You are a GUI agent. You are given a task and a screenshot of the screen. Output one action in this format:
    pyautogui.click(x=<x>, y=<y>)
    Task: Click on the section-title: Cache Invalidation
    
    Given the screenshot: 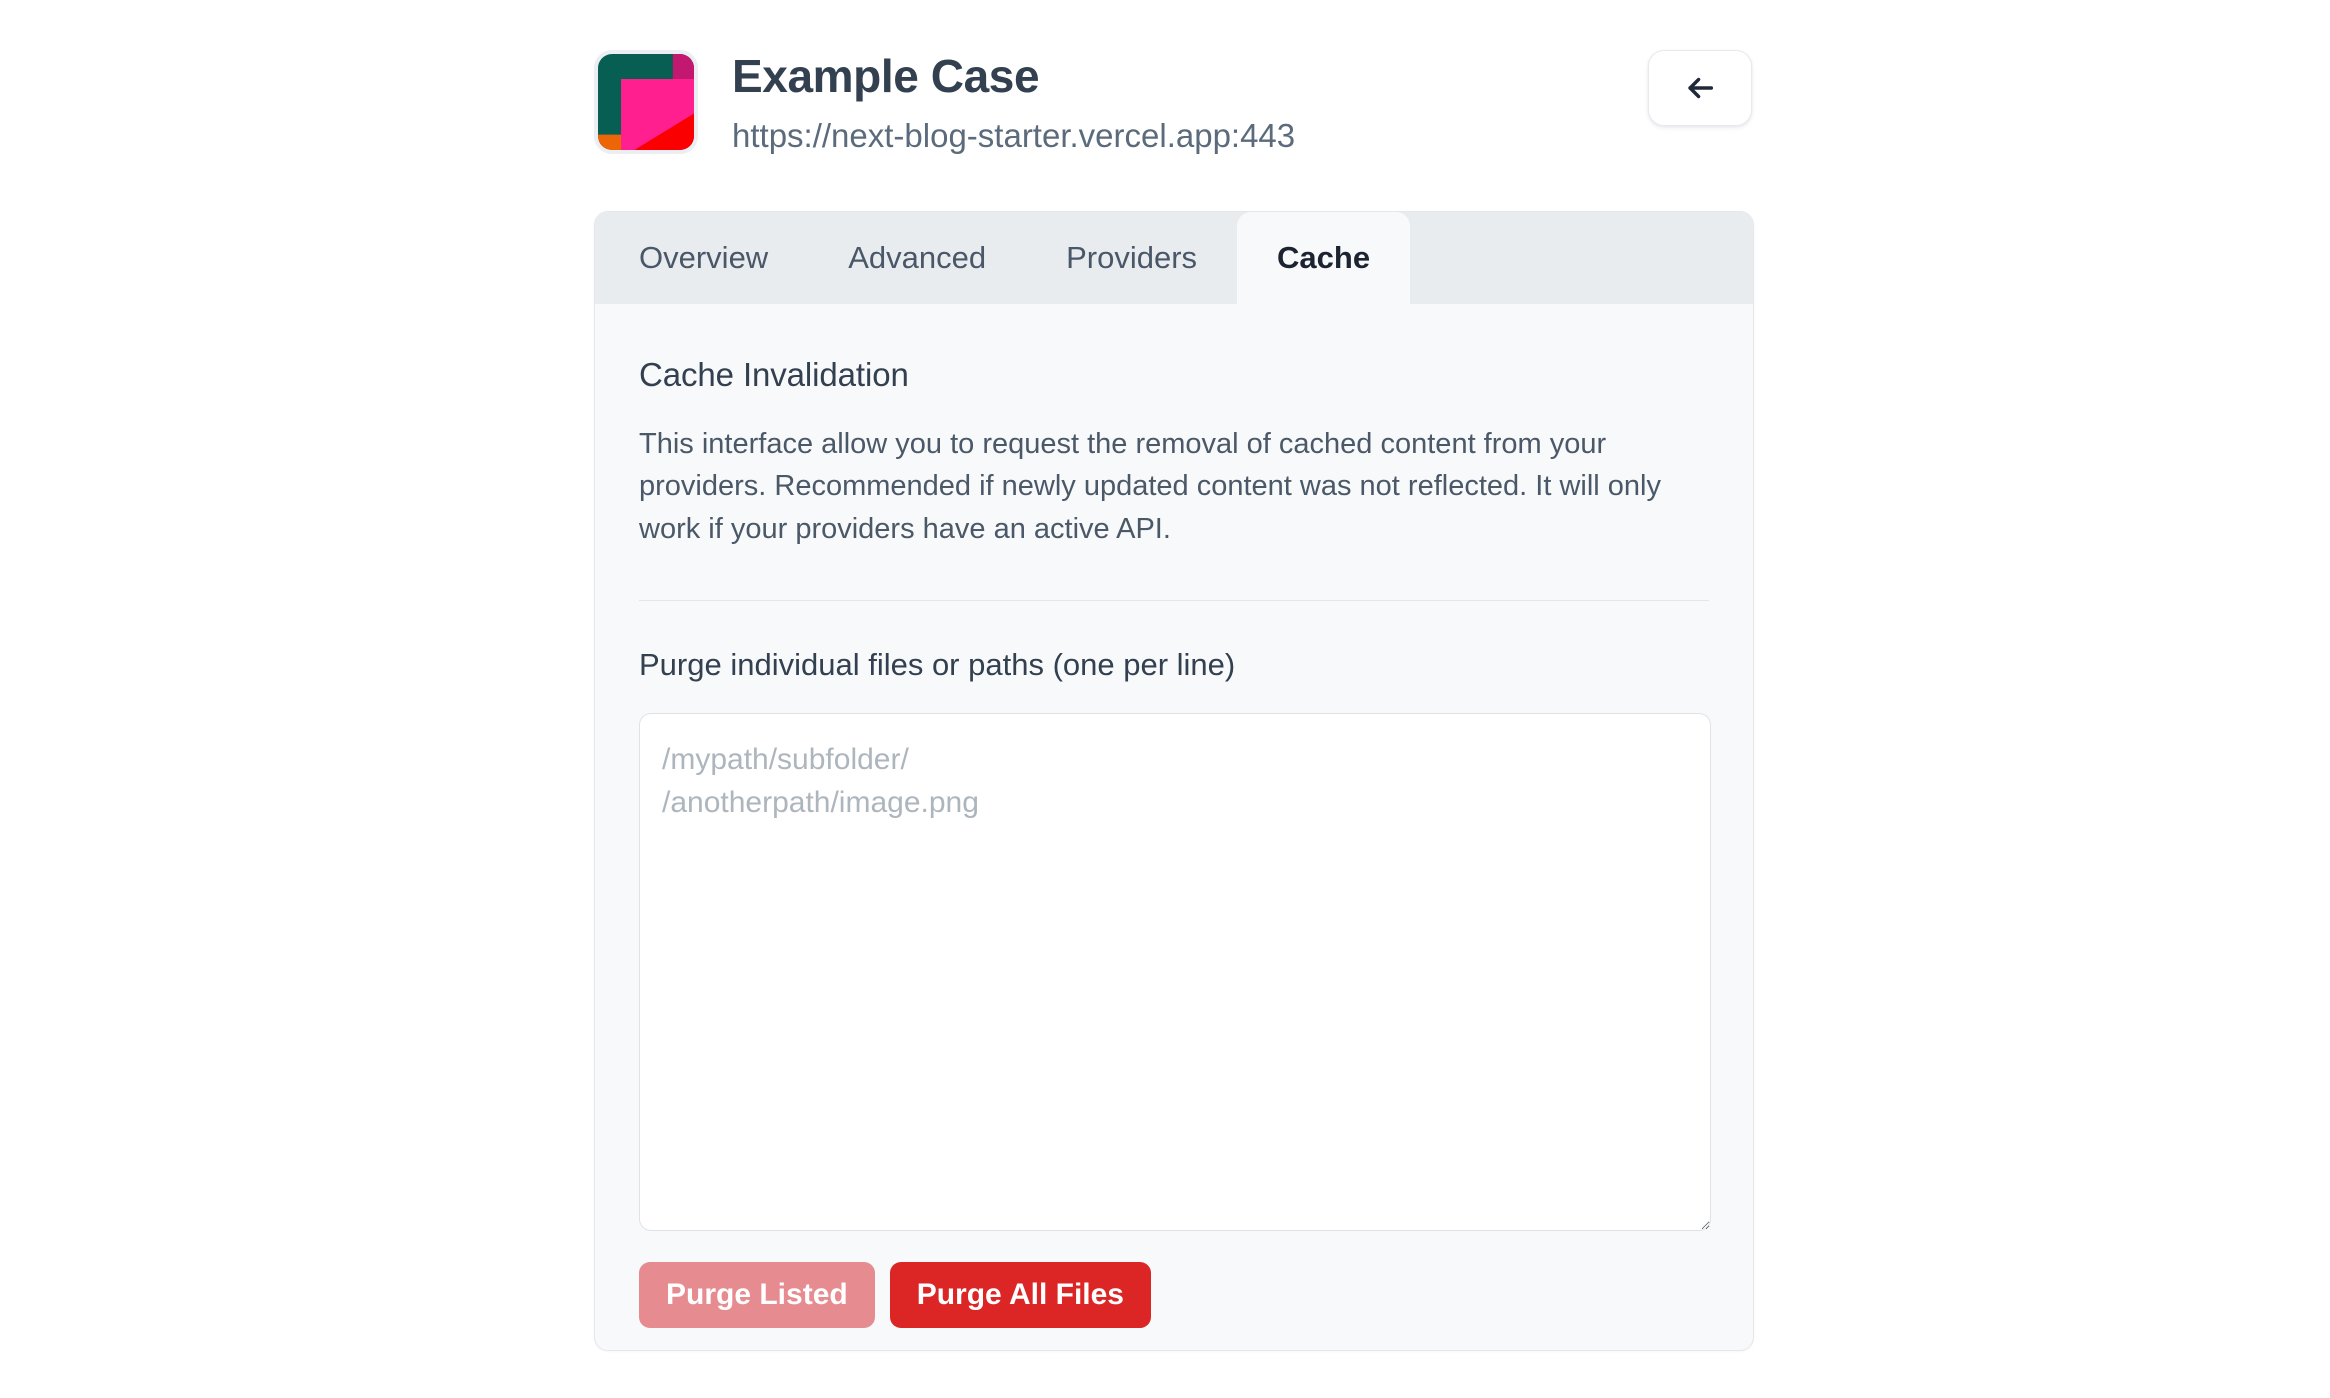 What is the action you would take?
    pyautogui.click(x=774, y=374)
    